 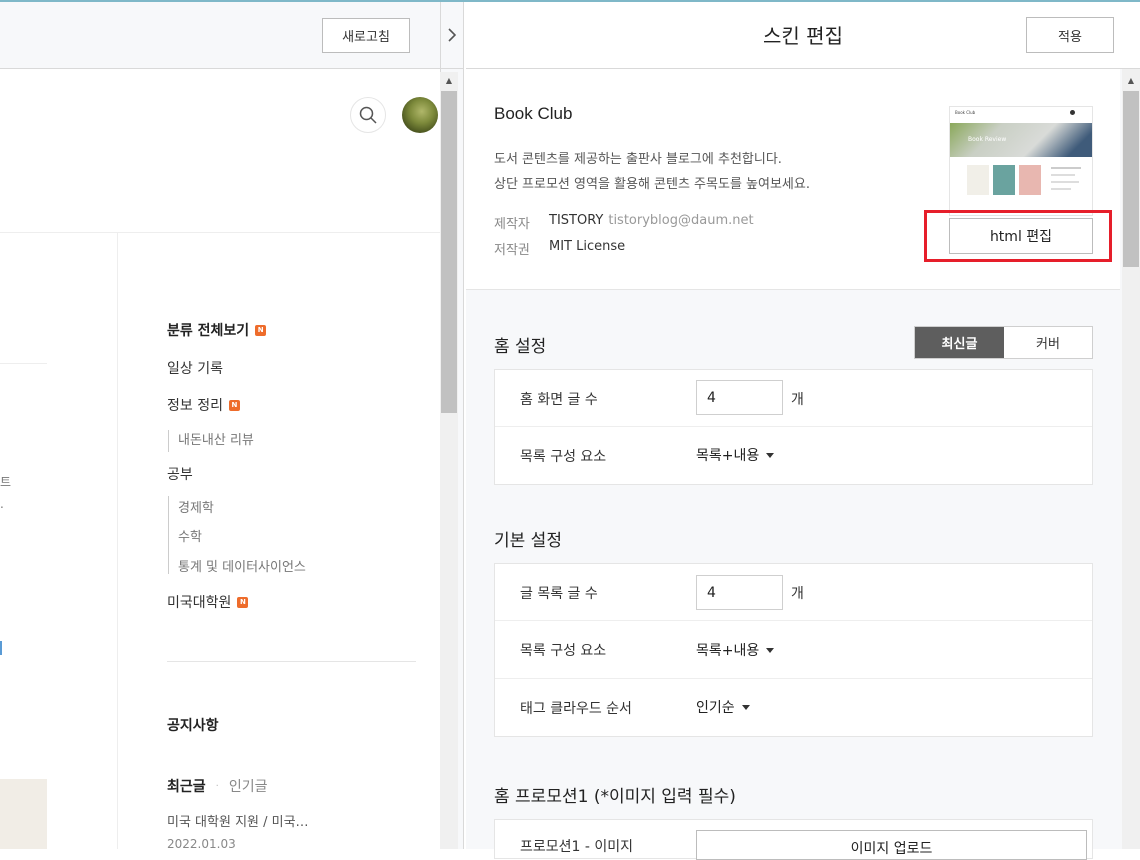 I want to click on search-icon, so click(x=368, y=115).